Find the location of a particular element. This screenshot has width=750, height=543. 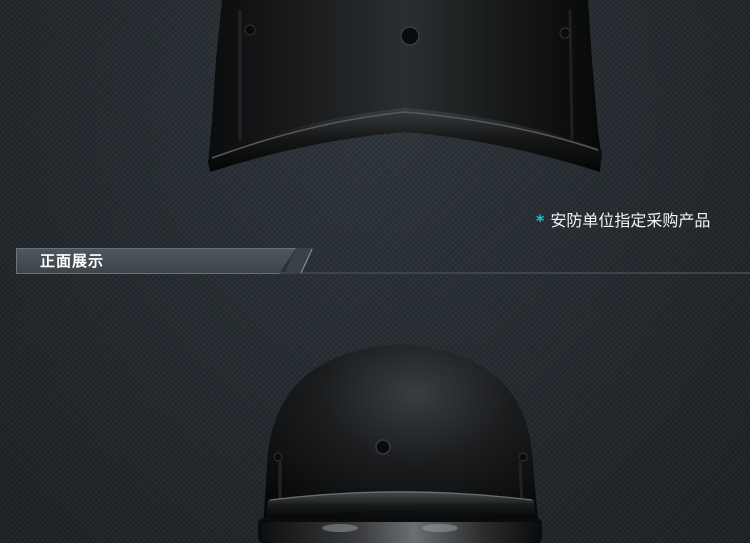

section-title: 正面展示 is located at coordinates (72, 261).